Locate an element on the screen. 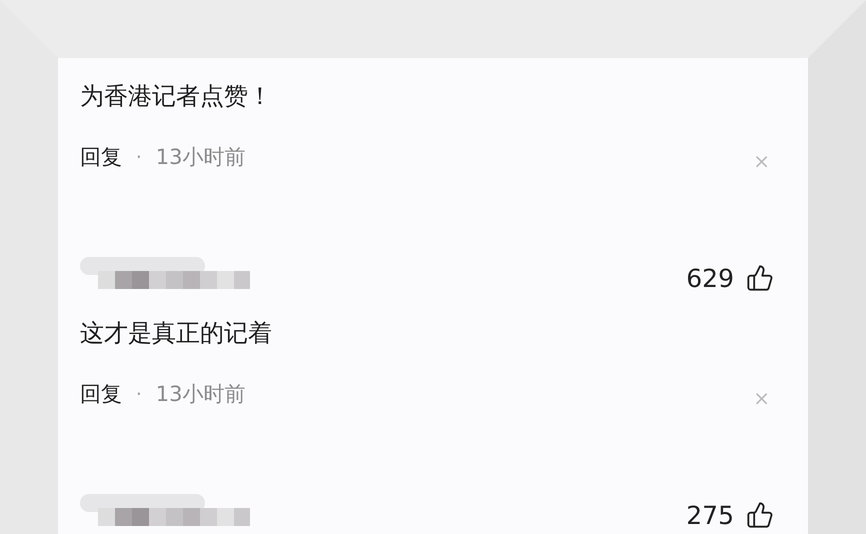  comment-text: 这才是真正的记着 is located at coordinates (176, 333).